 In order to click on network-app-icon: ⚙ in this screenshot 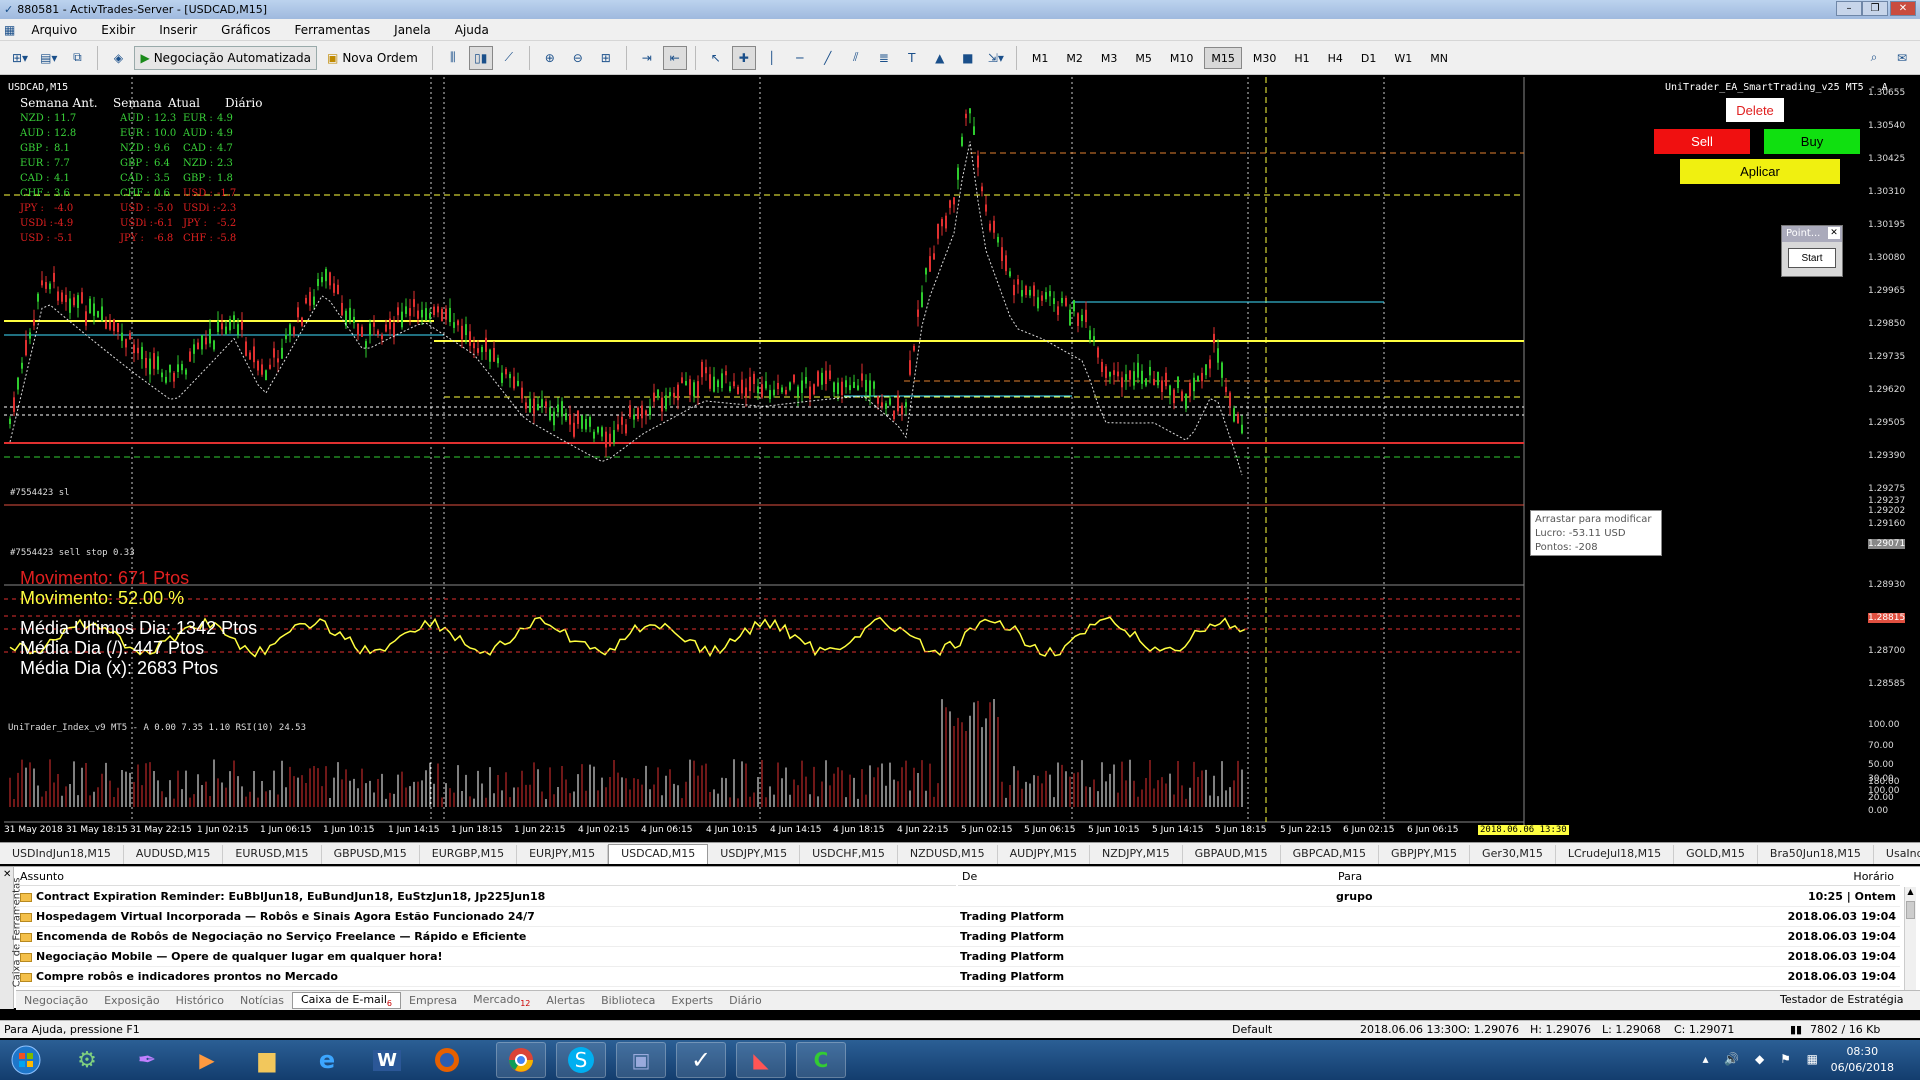, I will do `click(87, 1060)`.